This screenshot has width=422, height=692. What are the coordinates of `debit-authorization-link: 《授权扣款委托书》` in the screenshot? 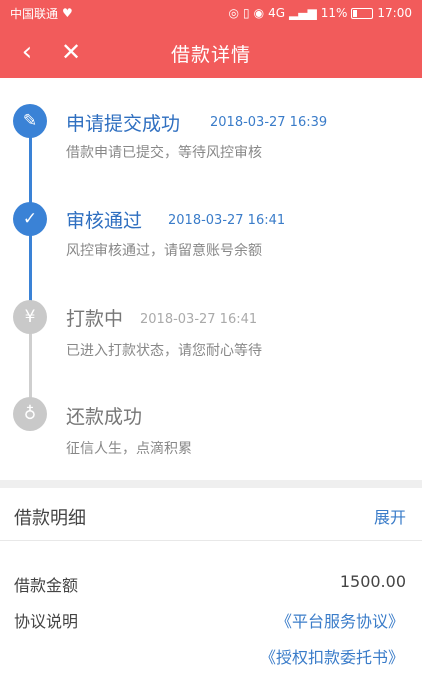 It's located at (332, 656).